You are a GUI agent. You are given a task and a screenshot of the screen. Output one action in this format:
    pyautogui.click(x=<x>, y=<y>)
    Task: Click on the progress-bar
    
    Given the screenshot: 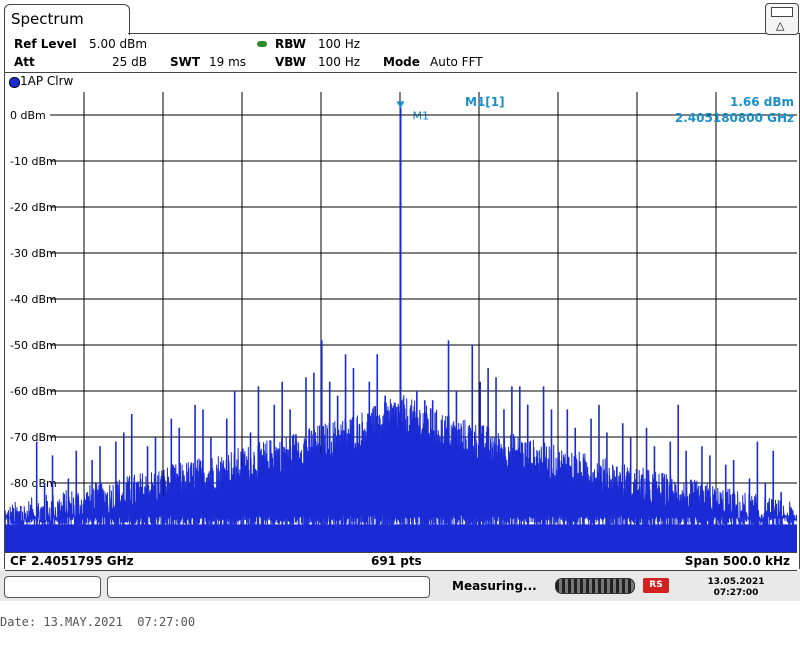 What is the action you would take?
    pyautogui.click(x=595, y=586)
    